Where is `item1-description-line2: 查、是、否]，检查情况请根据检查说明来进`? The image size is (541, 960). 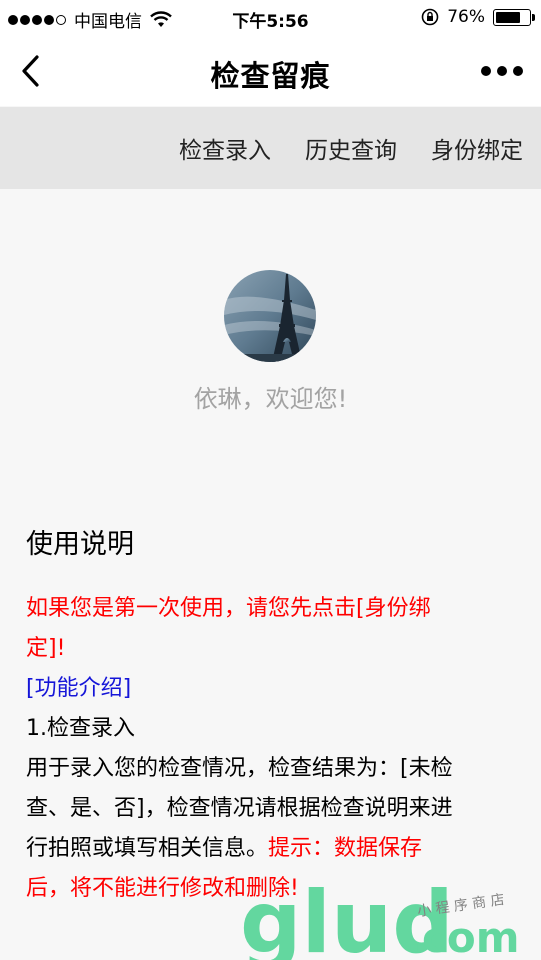 item1-description-line2: 查、是、否]，检查情况请根据检查说明来进 is located at coordinates (239, 808).